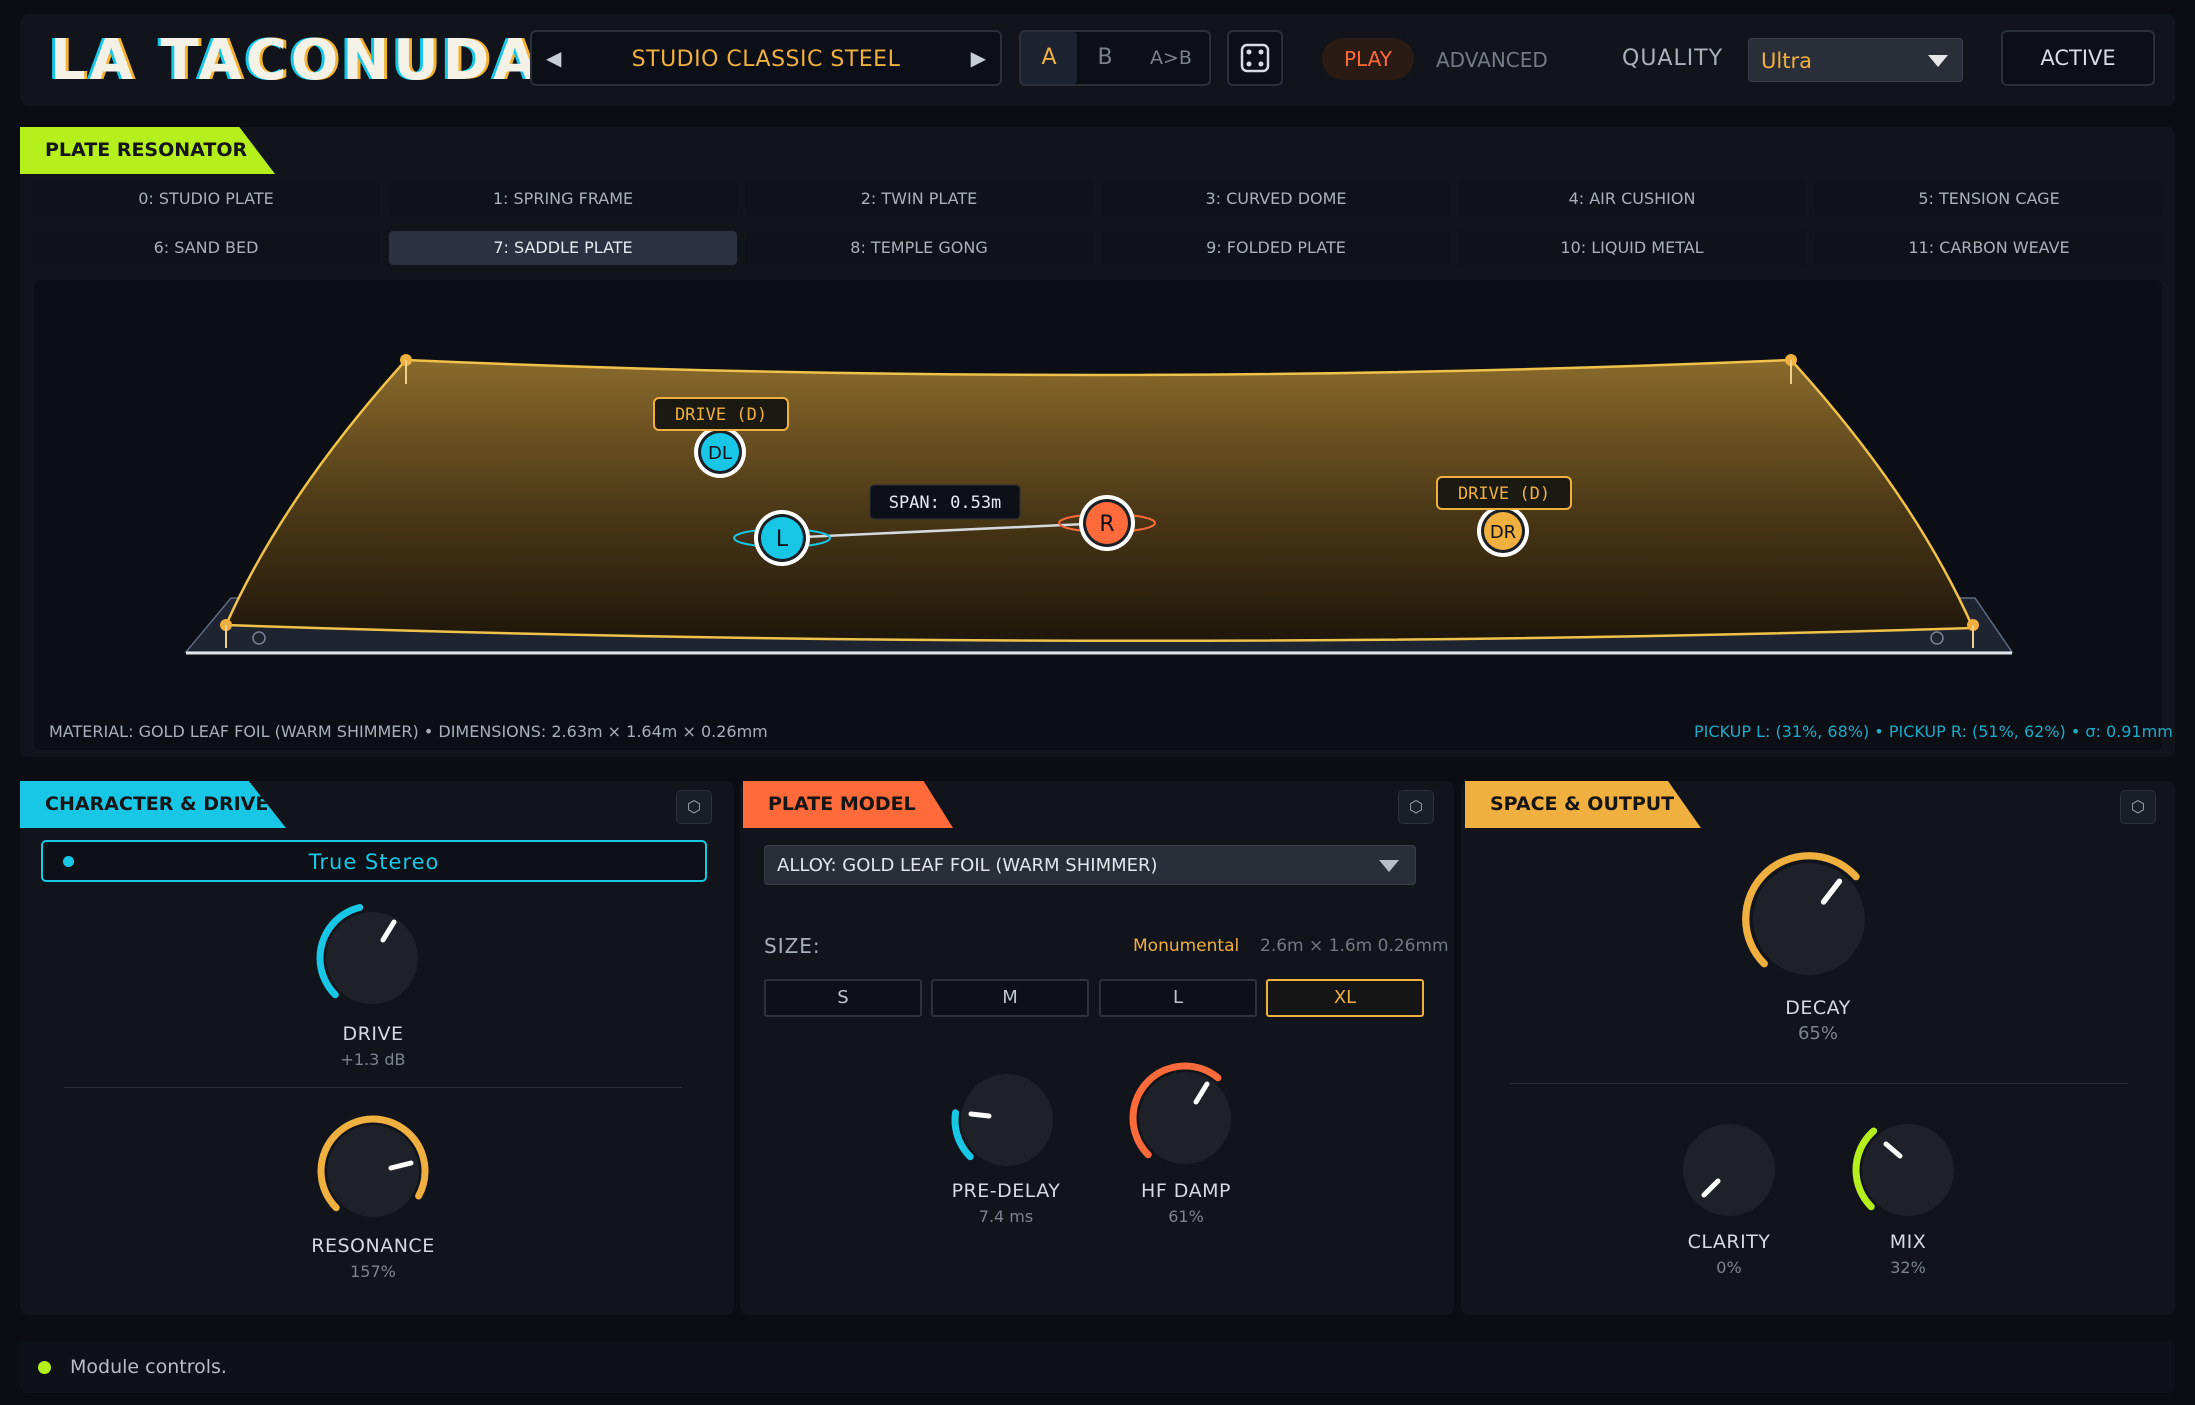 This screenshot has width=2195, height=1405. What do you see at coordinates (44, 1367) in the screenshot?
I see `status-indicator-icon` at bounding box center [44, 1367].